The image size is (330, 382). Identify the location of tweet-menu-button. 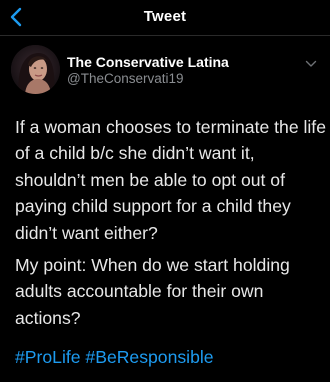
(311, 64).